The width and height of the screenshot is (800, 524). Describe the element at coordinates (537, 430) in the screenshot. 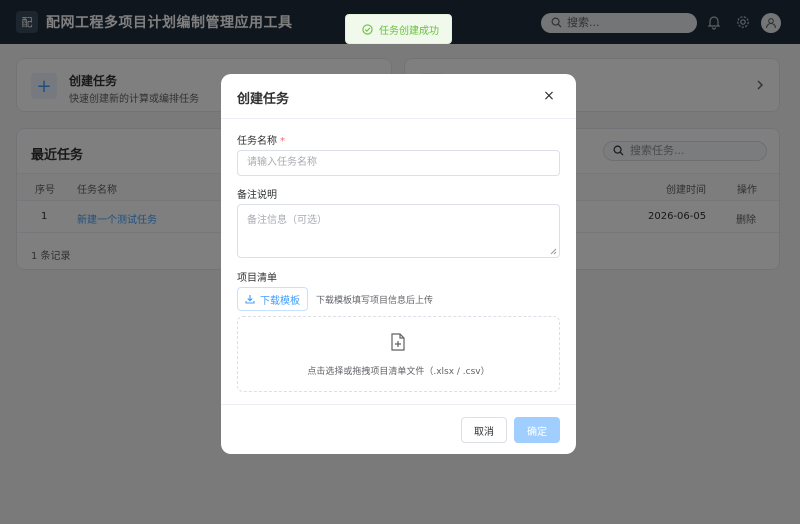

I see `confirm-button: 确定` at that location.